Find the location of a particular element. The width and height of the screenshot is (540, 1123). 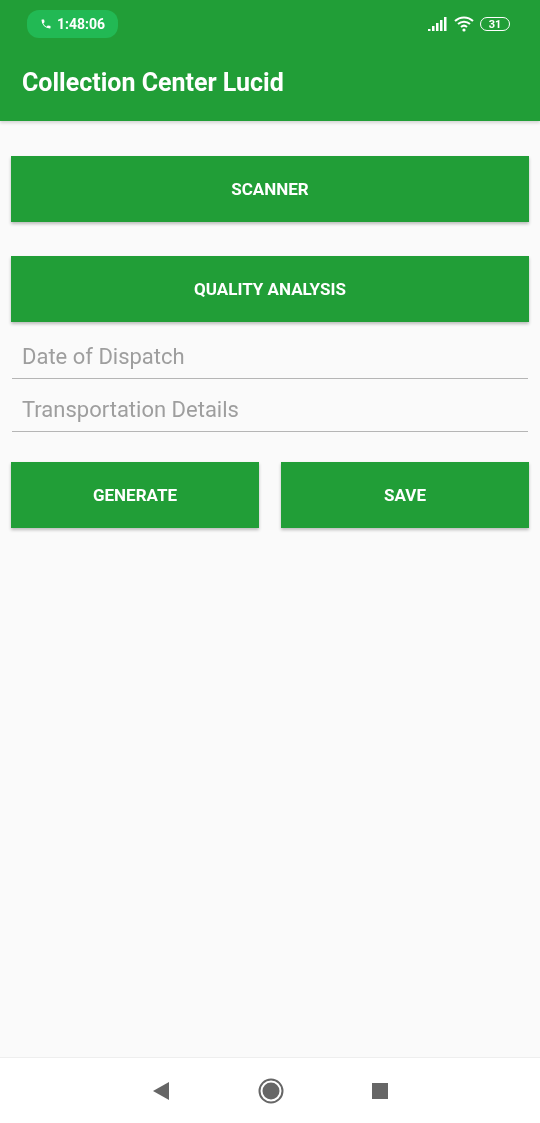

input-field: Date of Dispatch is located at coordinates (270, 356).